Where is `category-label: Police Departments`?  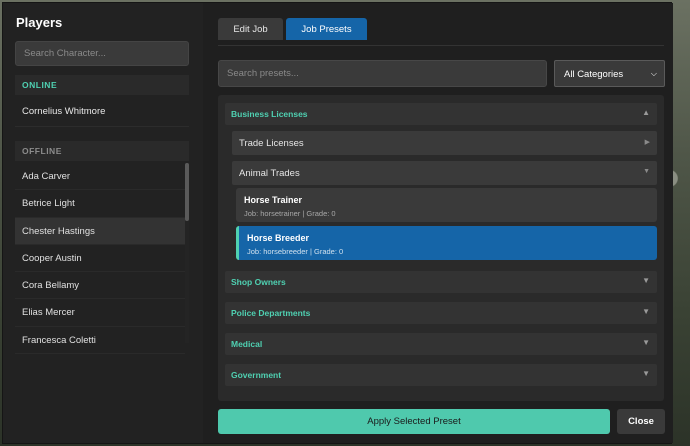
category-label: Police Departments is located at coordinates (271, 313).